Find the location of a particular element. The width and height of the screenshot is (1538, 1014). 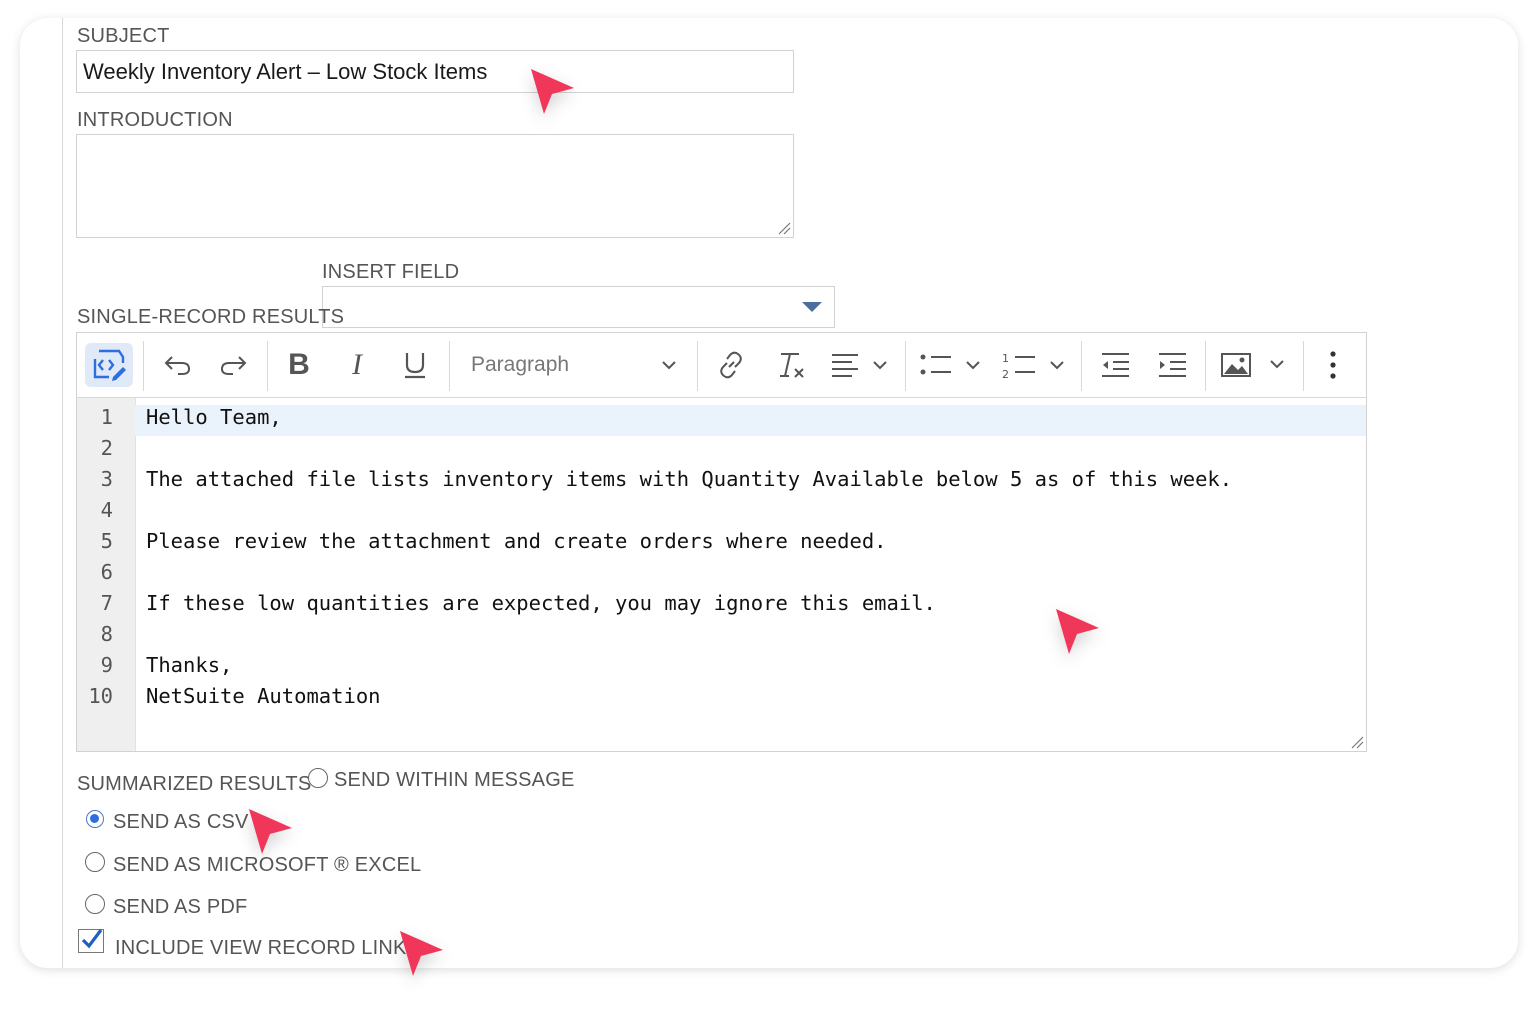

code-line: 10 NetSuite Automation is located at coordinates (234, 696).